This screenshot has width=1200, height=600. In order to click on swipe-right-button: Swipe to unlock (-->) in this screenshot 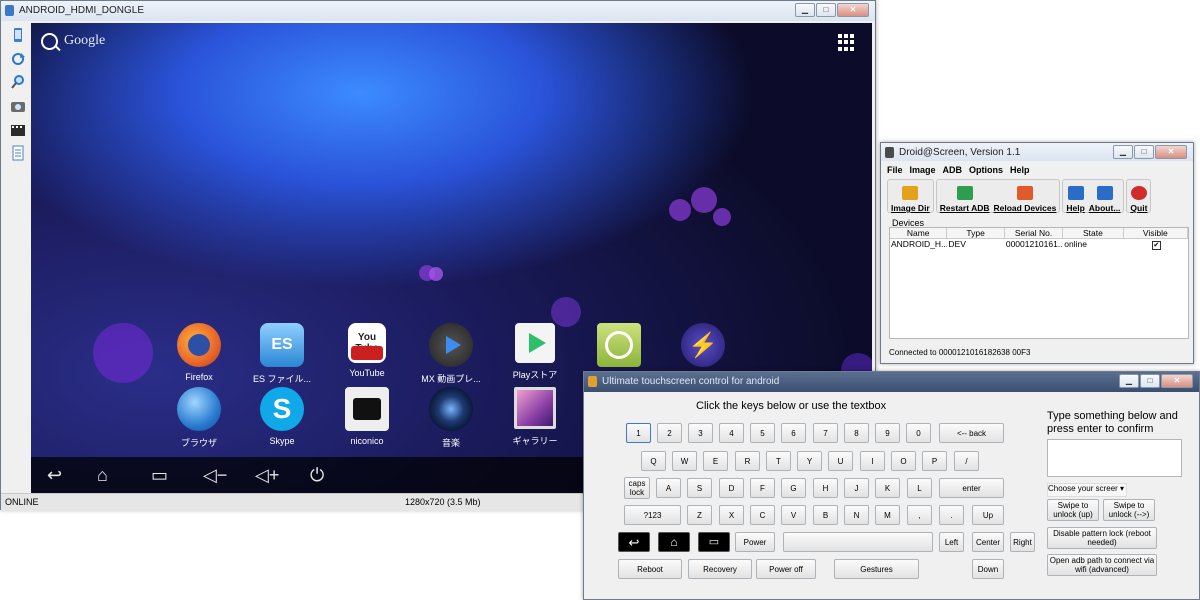, I will do `click(1129, 510)`.